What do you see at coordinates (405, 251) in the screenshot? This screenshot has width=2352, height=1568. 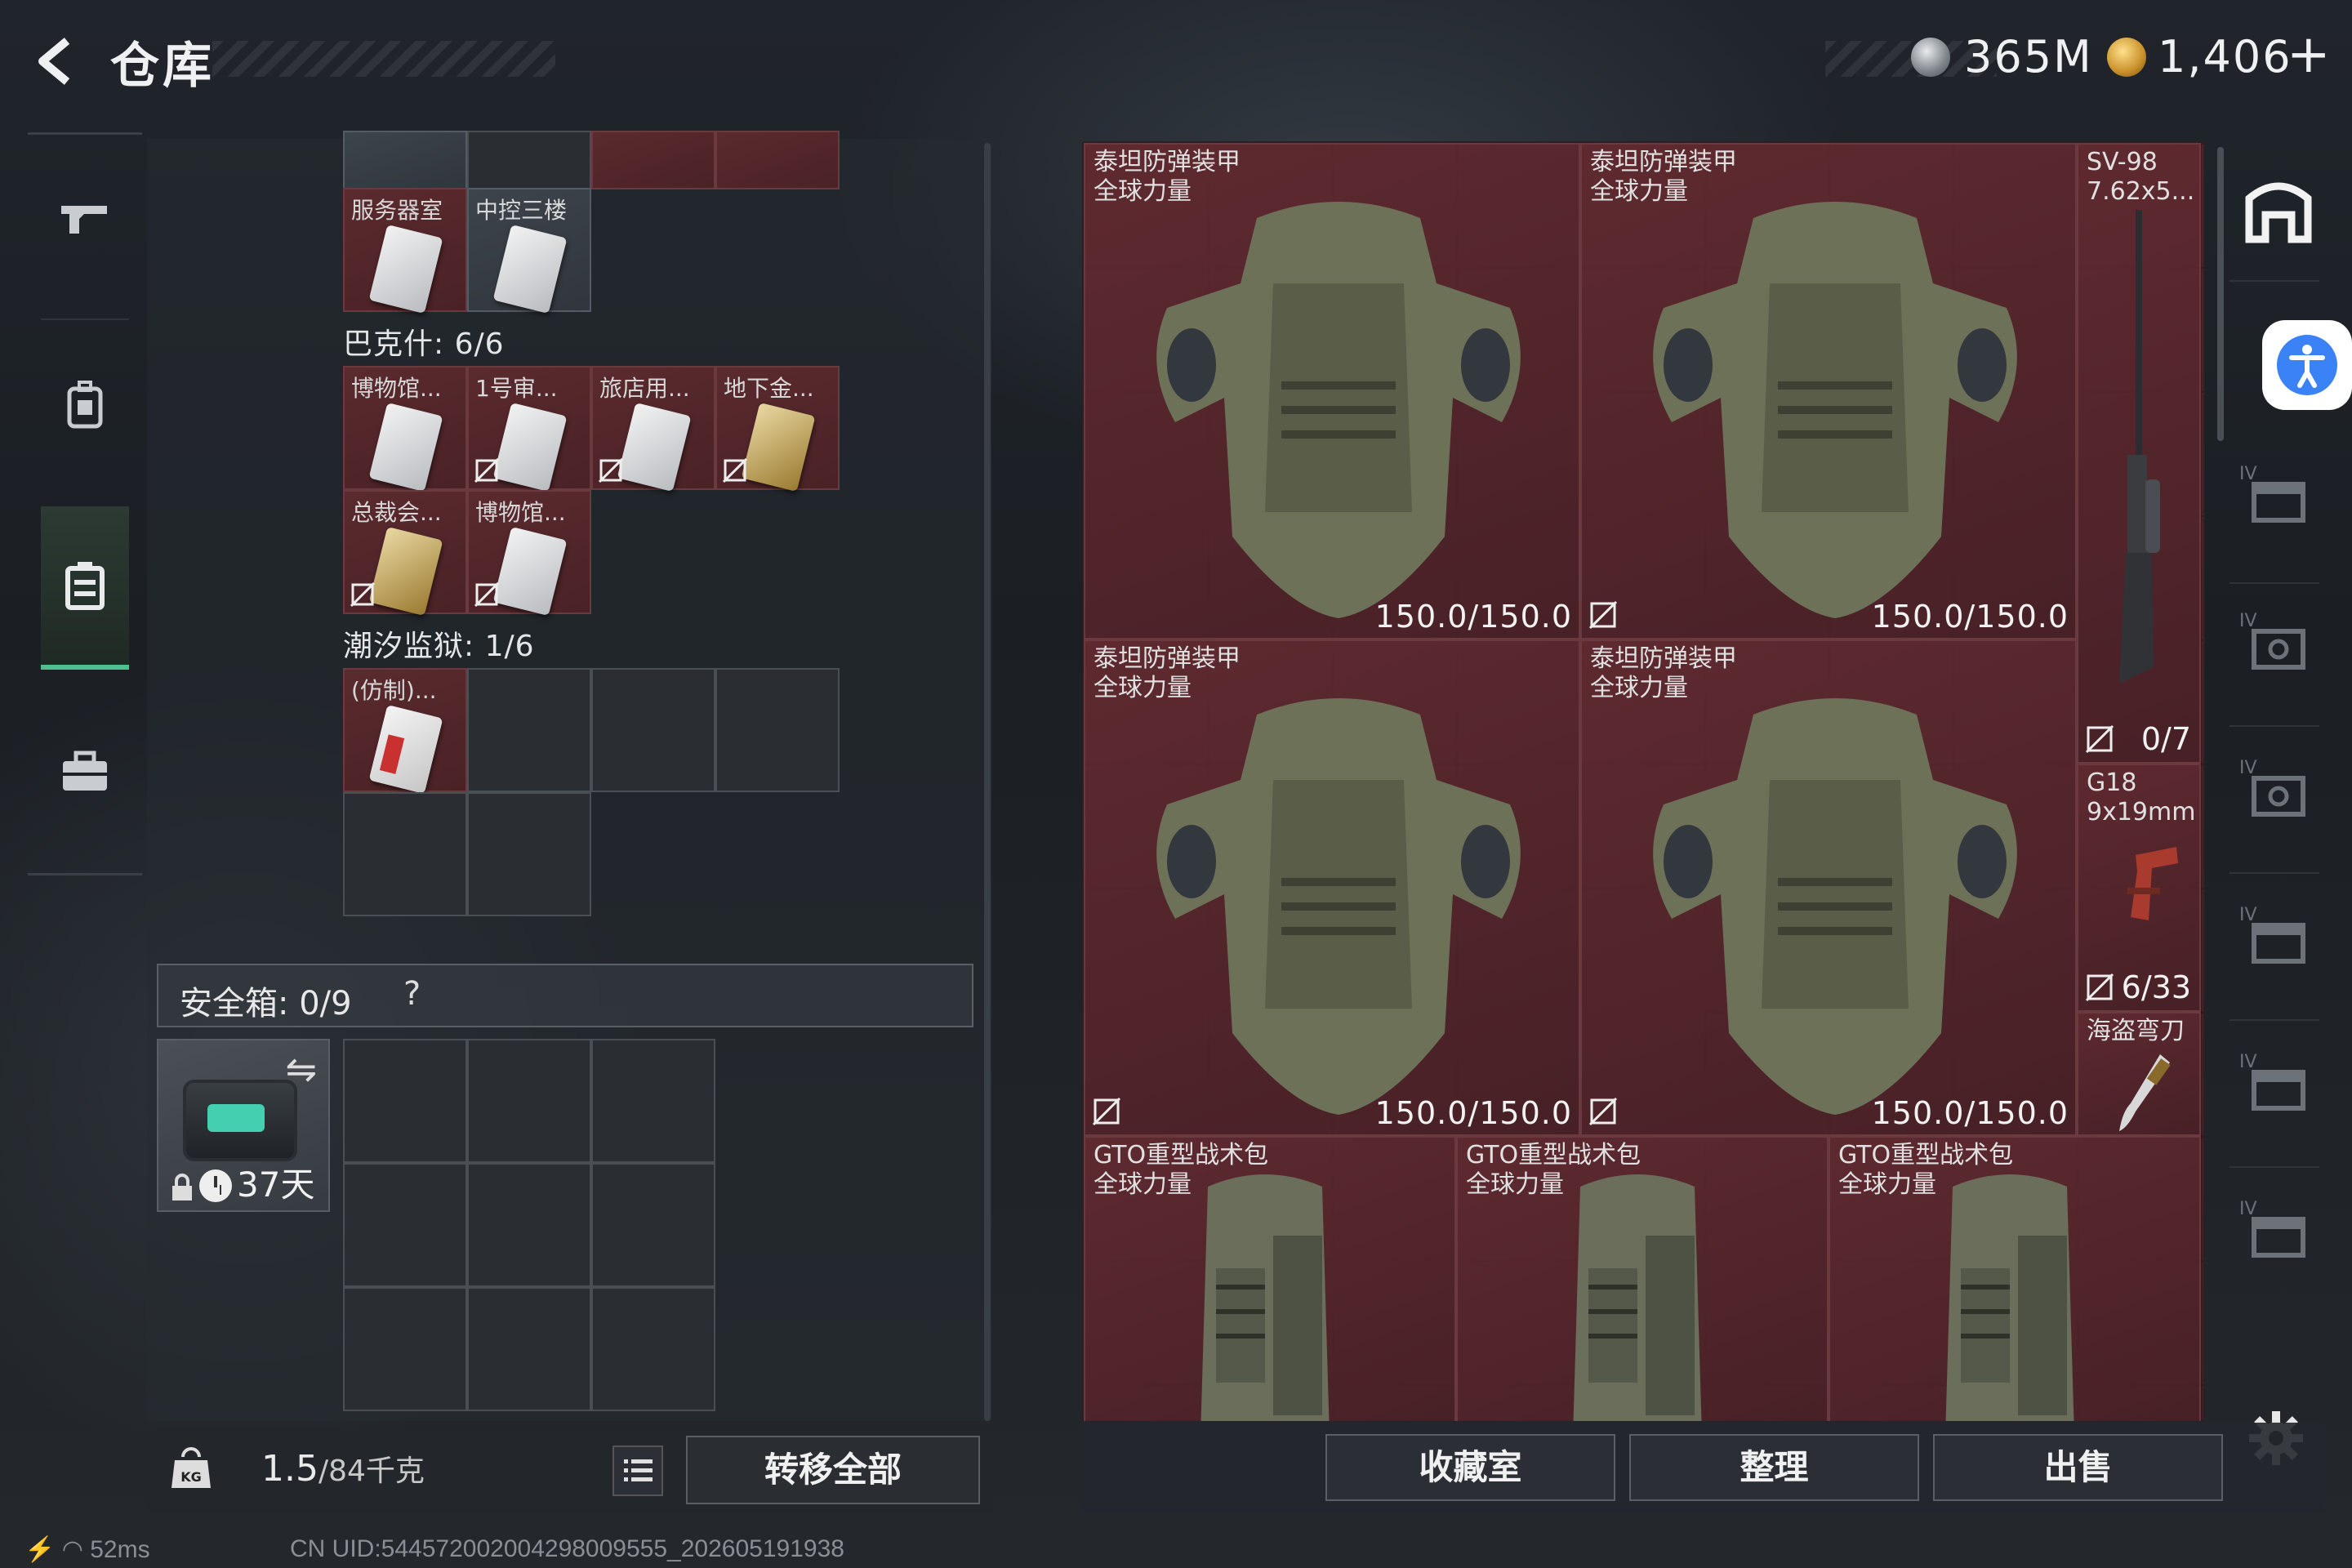 I see `key-server-room: 服务器室` at bounding box center [405, 251].